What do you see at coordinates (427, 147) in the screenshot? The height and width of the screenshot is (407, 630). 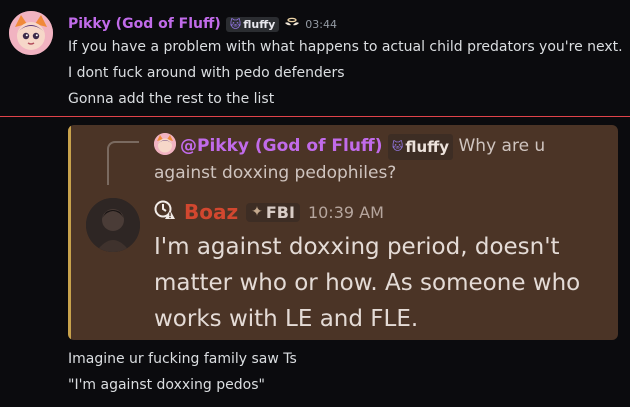 I see `reply-server-tag-label: fluffy` at bounding box center [427, 147].